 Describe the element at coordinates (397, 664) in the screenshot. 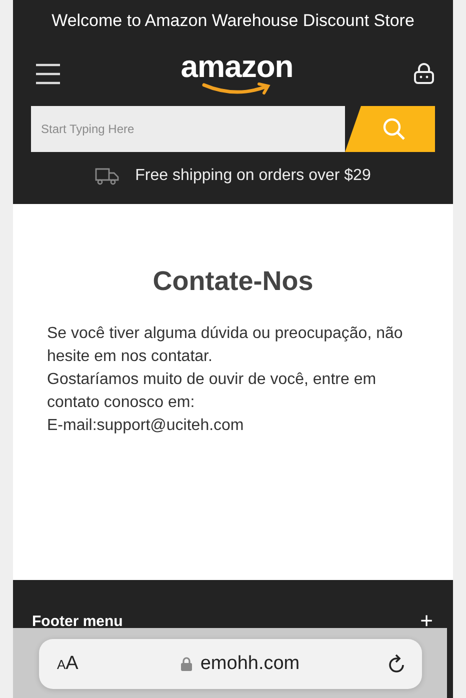

I see `reload-icon` at that location.